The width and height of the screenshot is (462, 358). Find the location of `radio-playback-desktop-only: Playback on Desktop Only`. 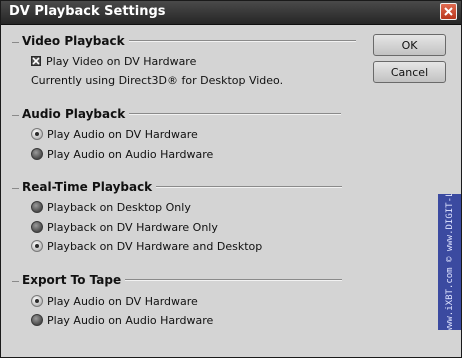

radio-playback-desktop-only: Playback on Desktop Only is located at coordinates (111, 207).